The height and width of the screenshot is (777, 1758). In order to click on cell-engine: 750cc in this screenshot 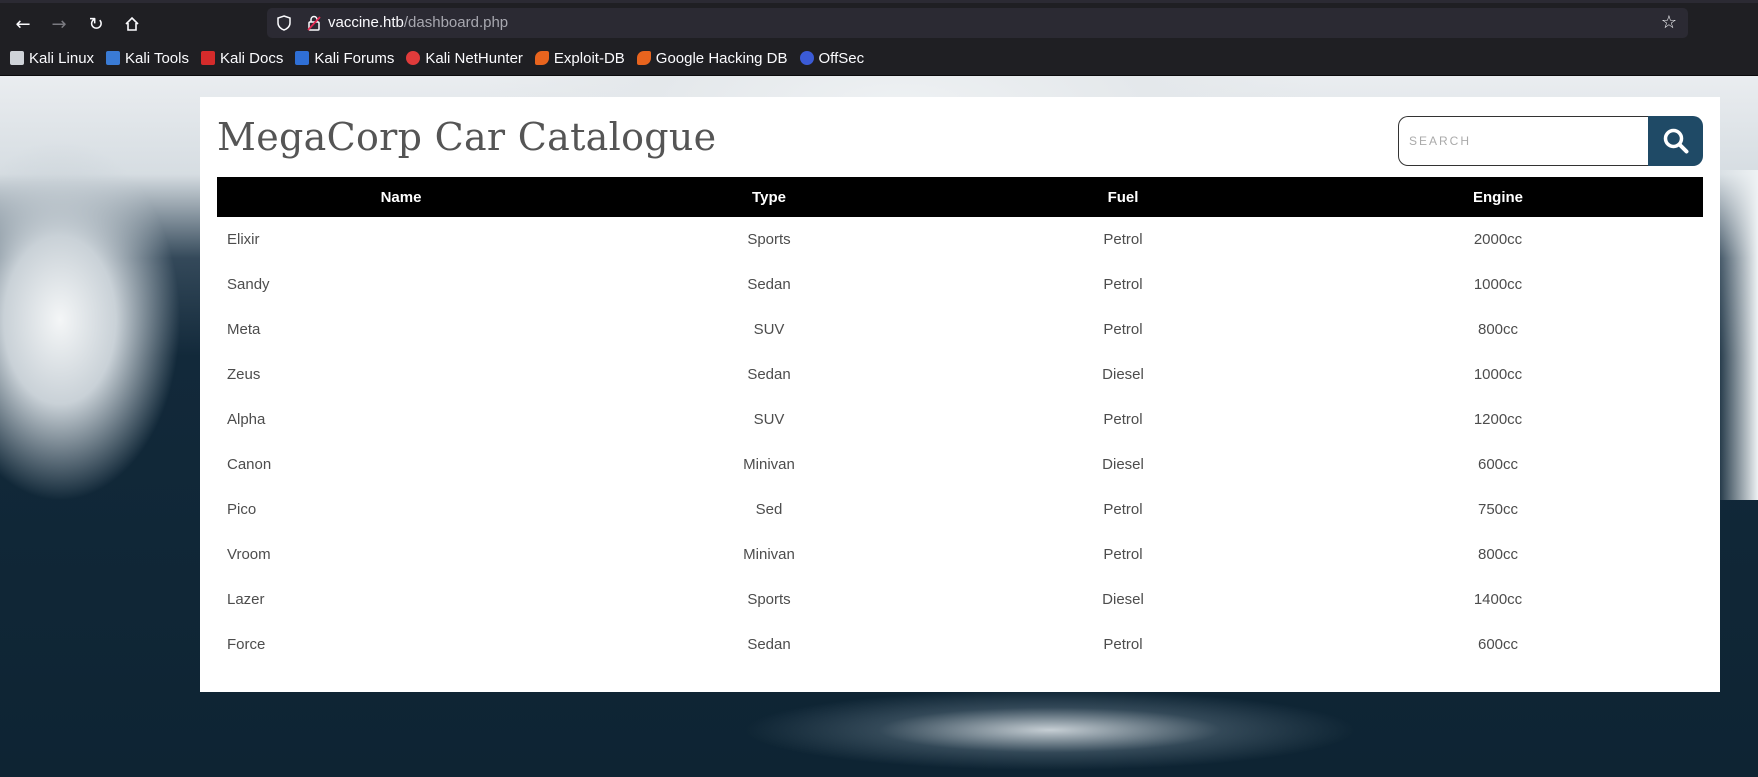, I will do `click(1498, 509)`.